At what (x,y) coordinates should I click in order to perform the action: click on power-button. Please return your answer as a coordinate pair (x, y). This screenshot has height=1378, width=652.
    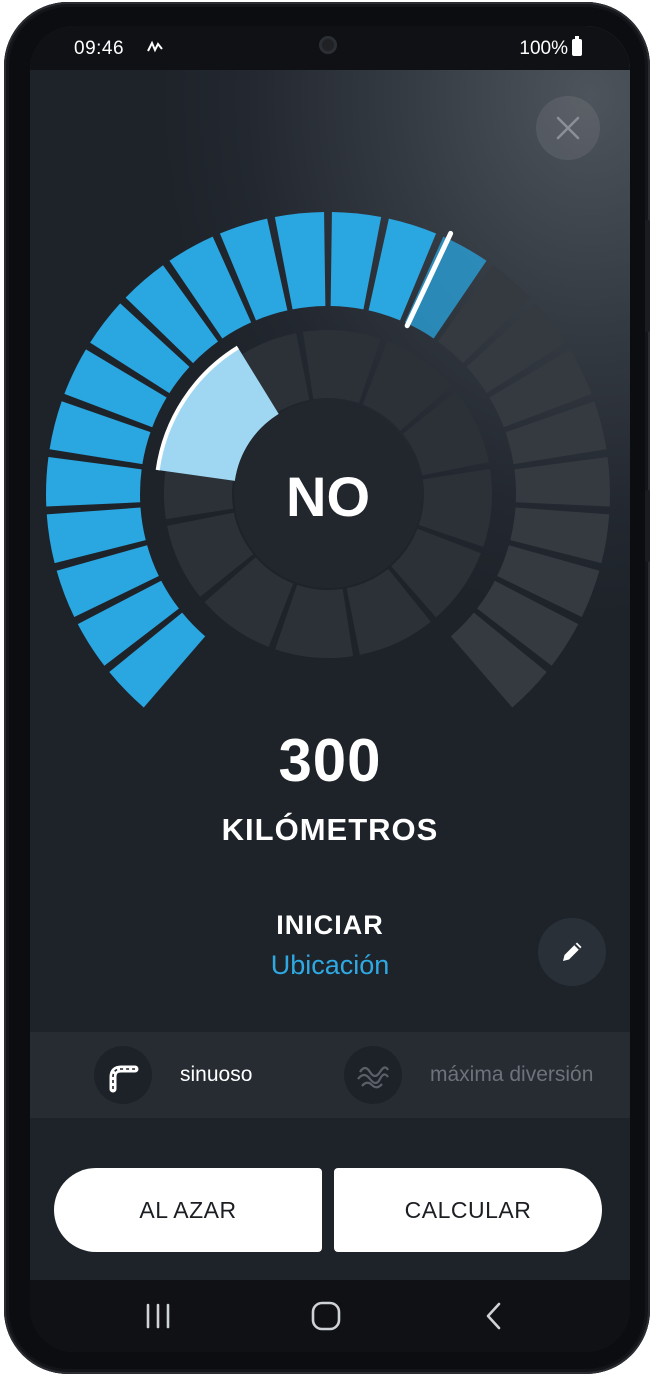
    Looking at the image, I should click on (647, 526).